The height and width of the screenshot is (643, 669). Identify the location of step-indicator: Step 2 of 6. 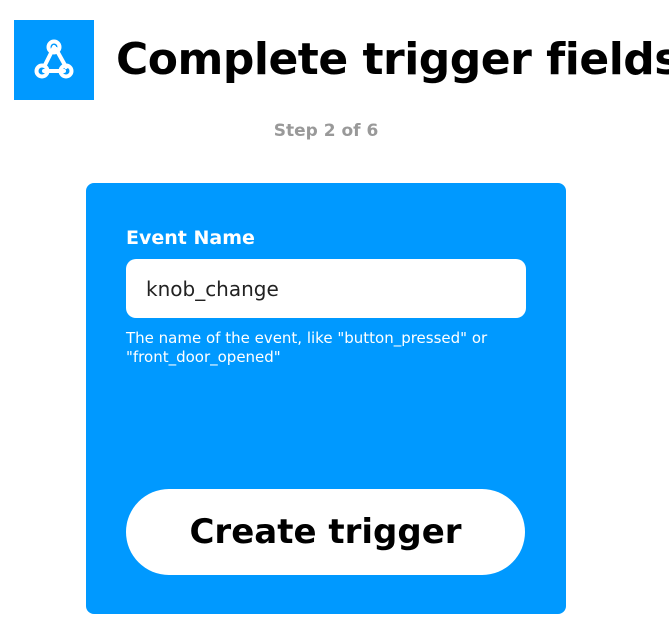
(326, 131).